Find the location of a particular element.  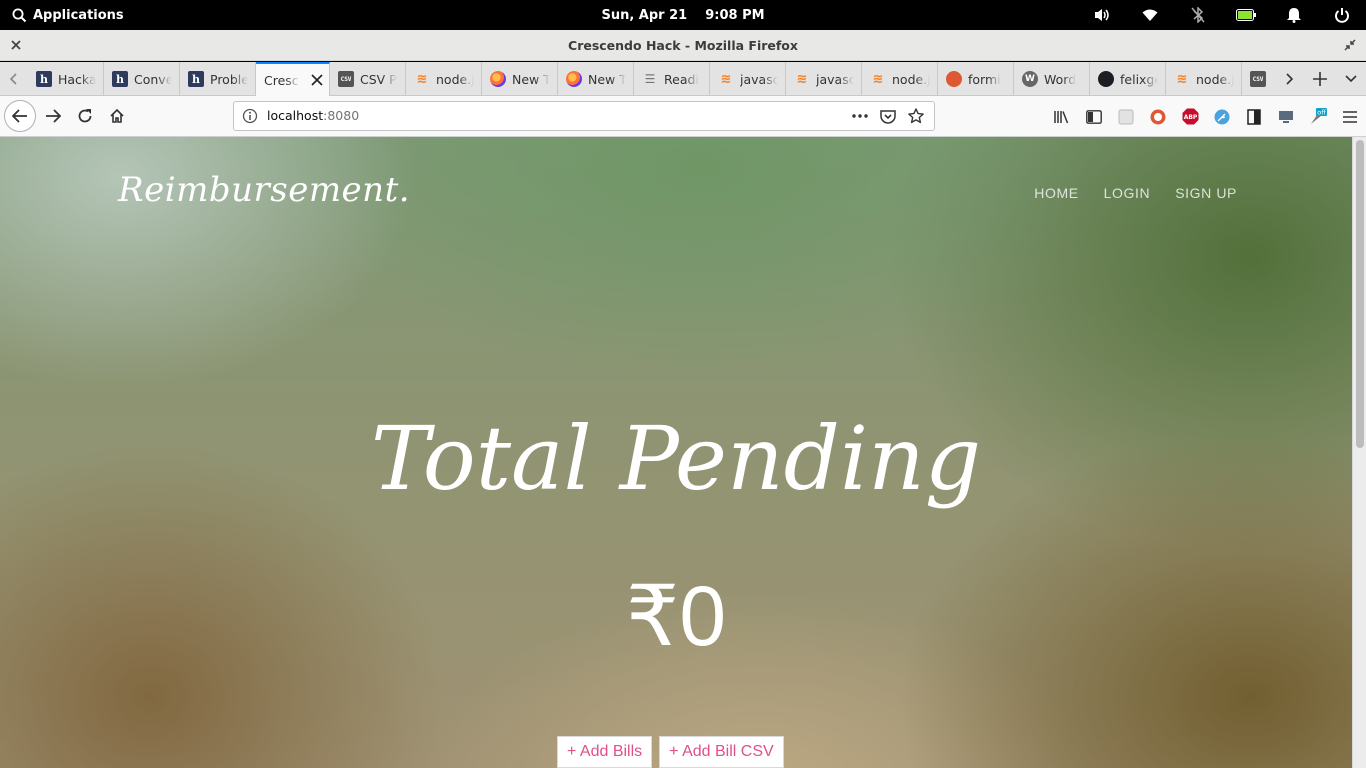

clock-date: Sun, Apr 21 is located at coordinates (644, 15).